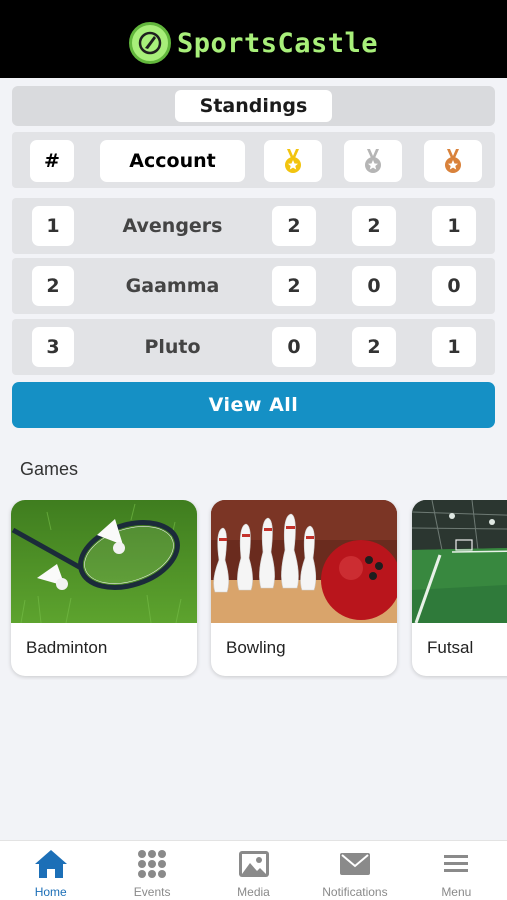 This screenshot has height=900, width=507. Describe the element at coordinates (459, 561) in the screenshot. I see `futsal-image` at that location.